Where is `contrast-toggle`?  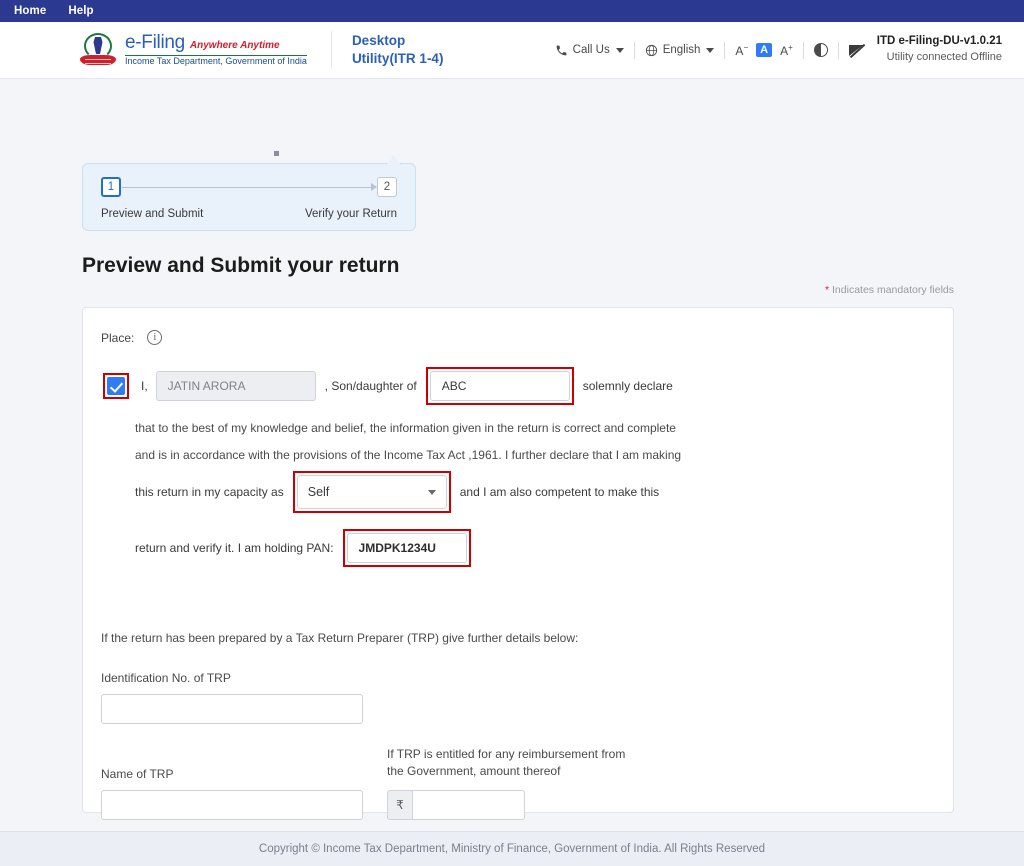 contrast-toggle is located at coordinates (821, 50).